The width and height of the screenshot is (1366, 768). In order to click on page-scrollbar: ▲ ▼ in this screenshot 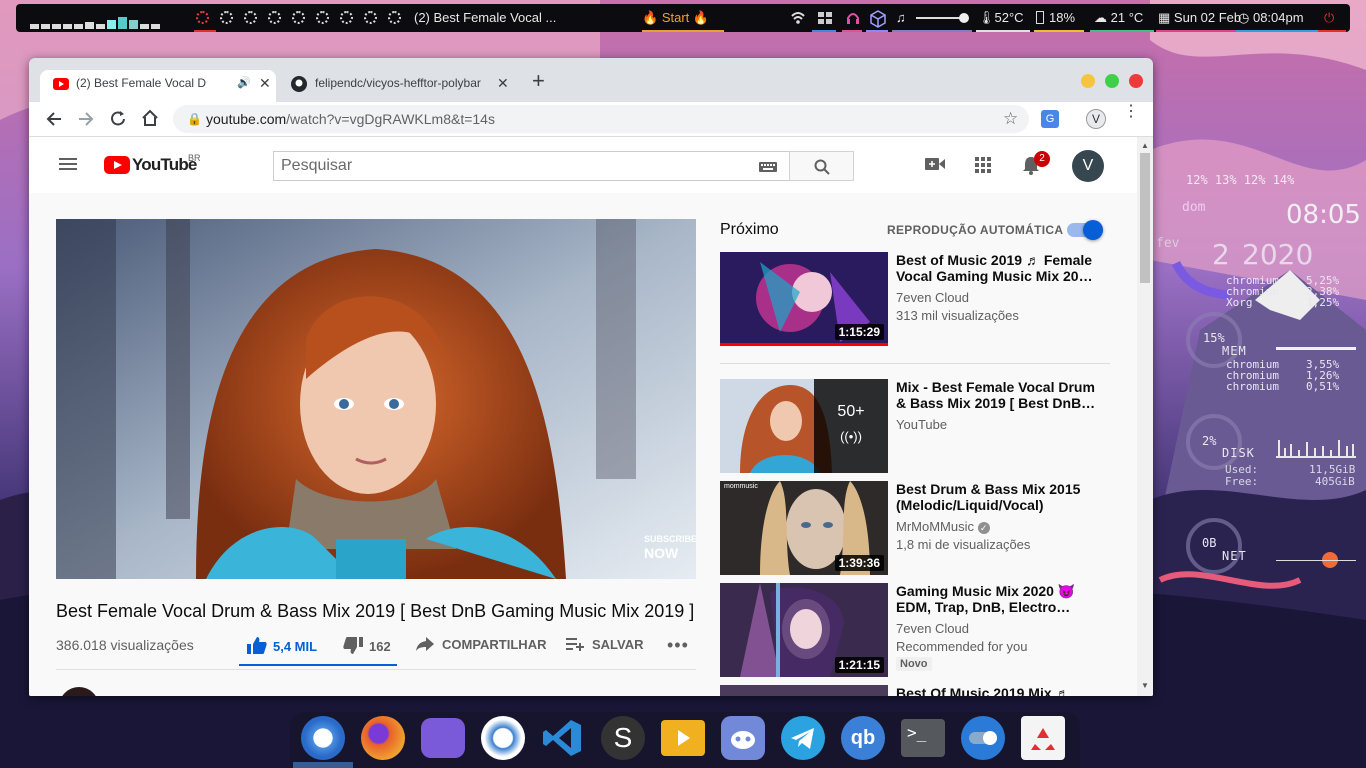, I will do `click(1145, 416)`.